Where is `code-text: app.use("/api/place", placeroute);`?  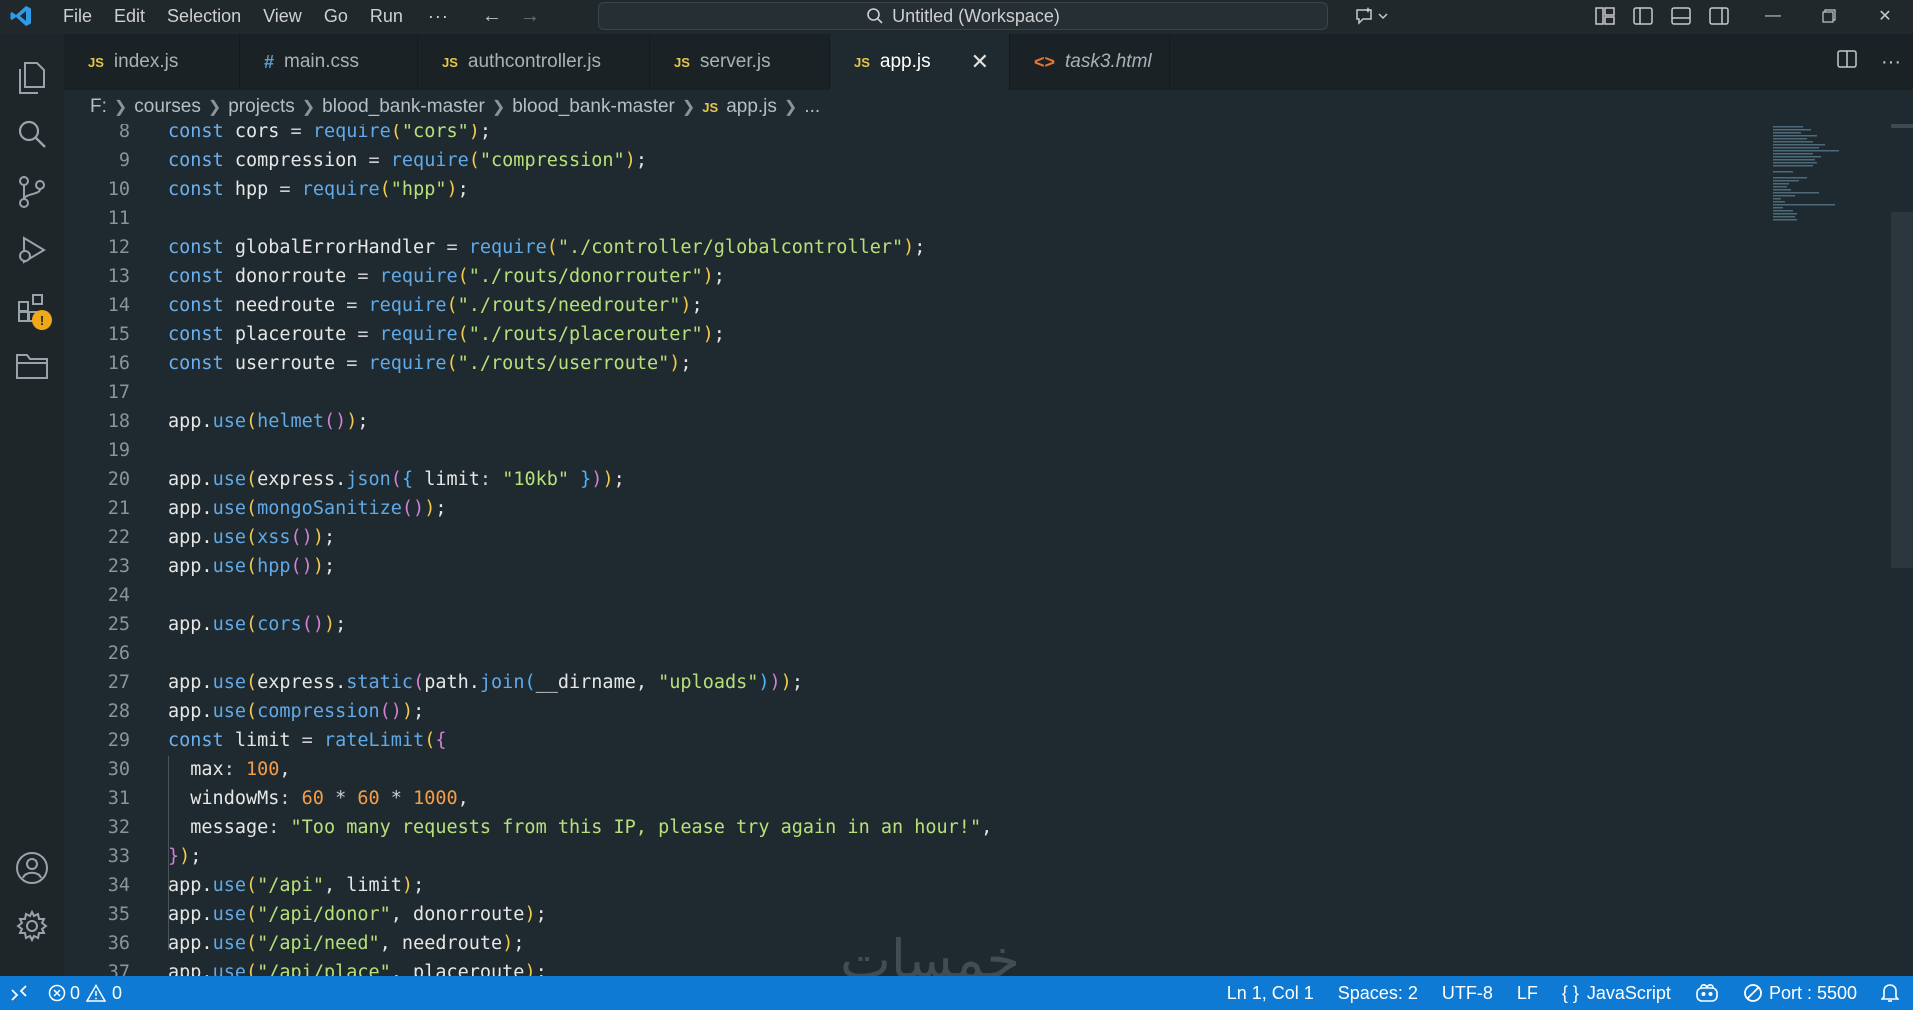
code-text: app.use("/api/place", placeroute); is located at coordinates (357, 969).